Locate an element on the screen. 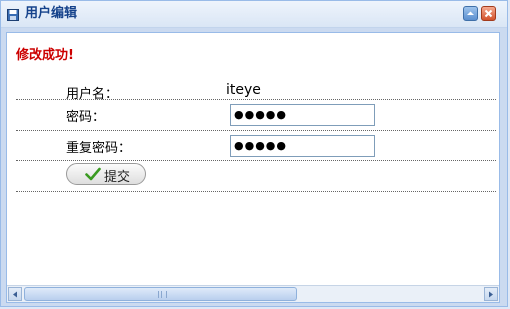 Image resolution: width=510 pixels, height=309 pixels. check-icon is located at coordinates (93, 174).